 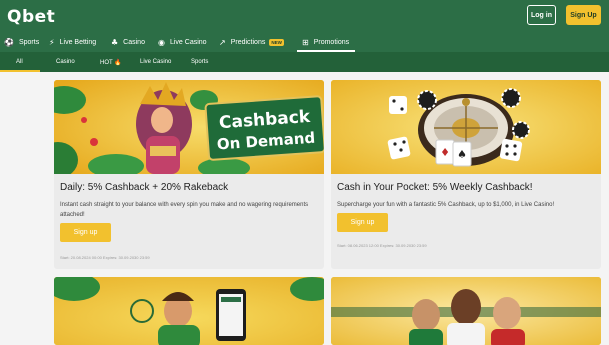 I want to click on new-badge: NEW, so click(x=276, y=42).